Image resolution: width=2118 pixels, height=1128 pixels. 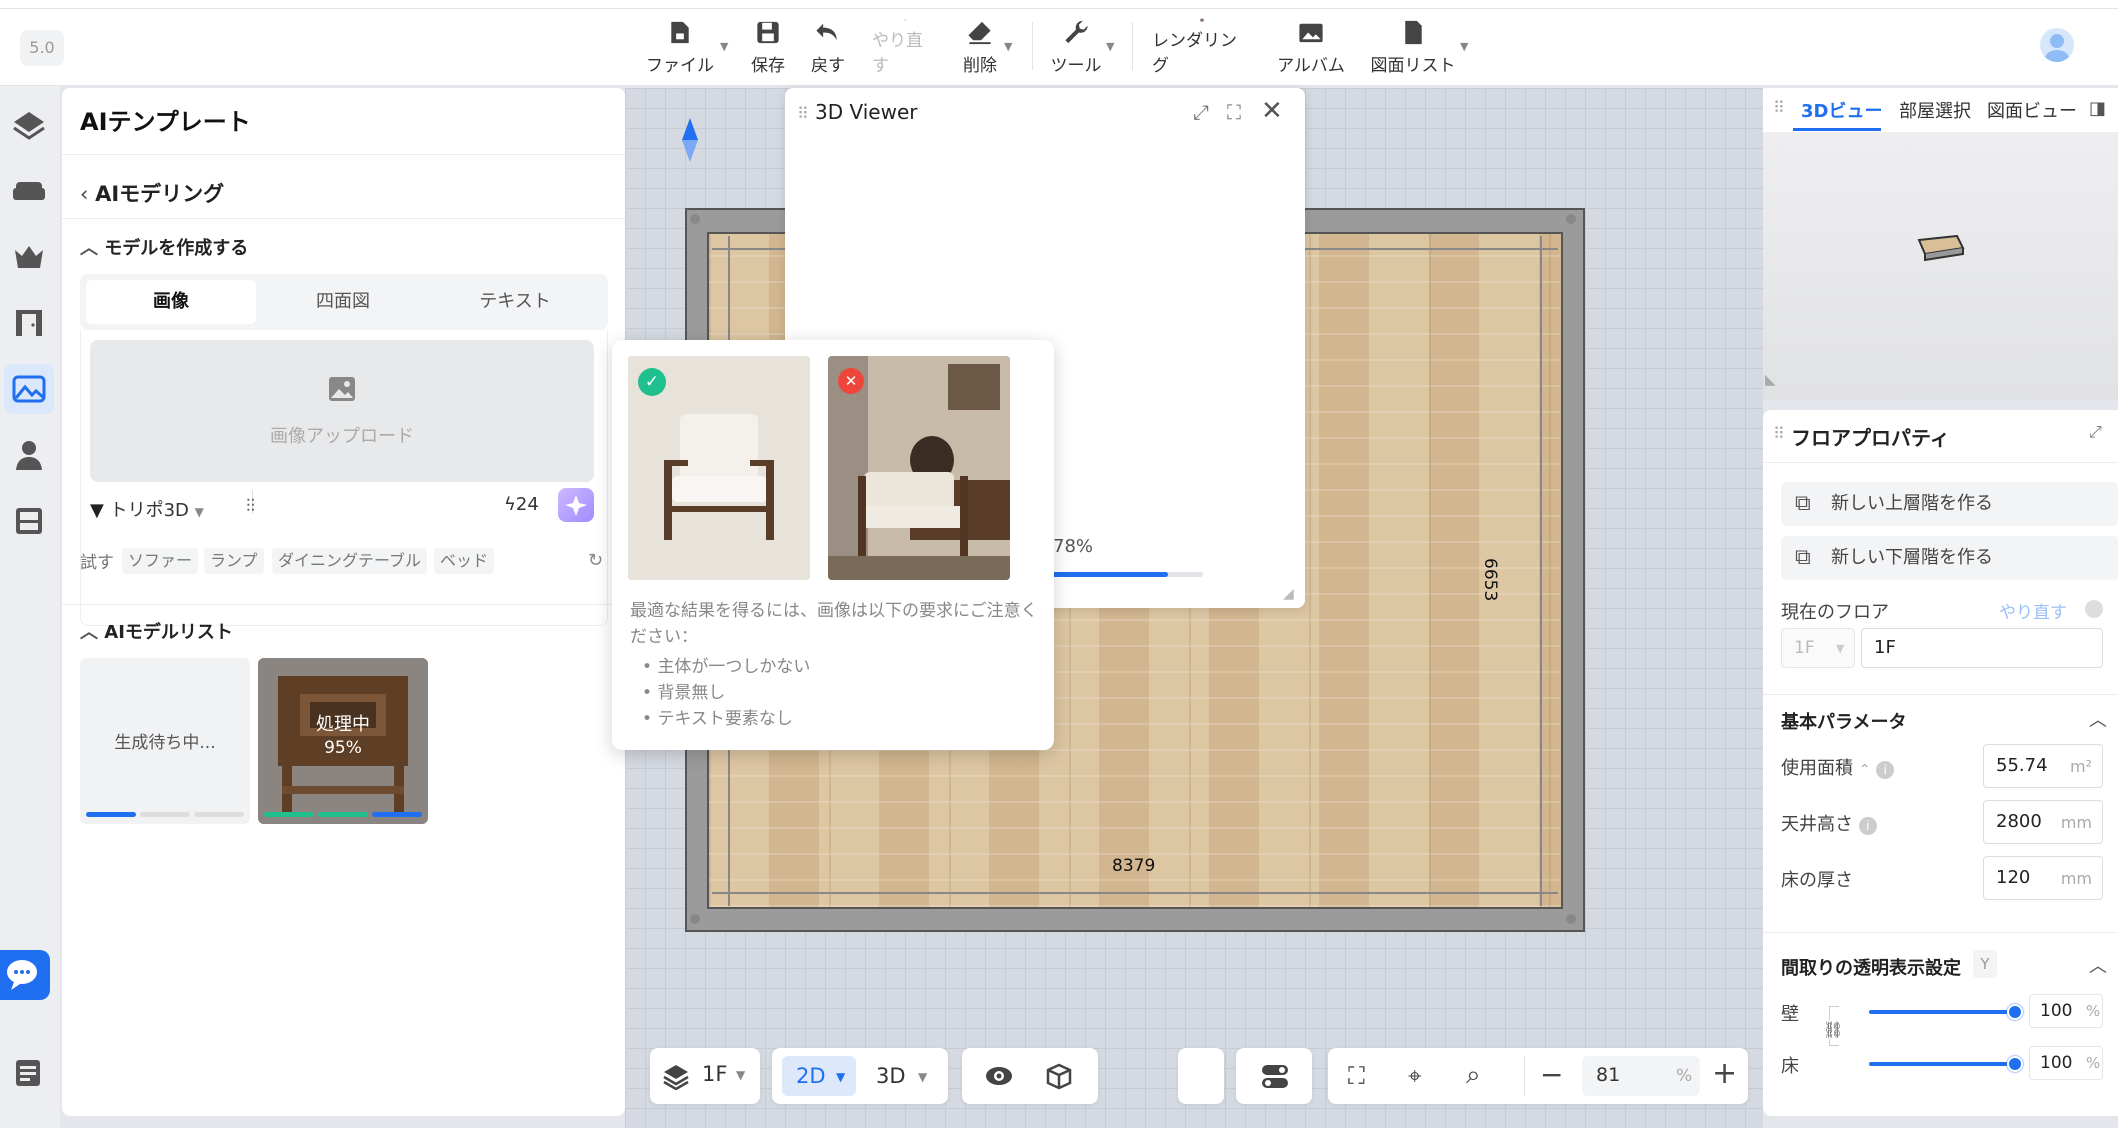 I want to click on try-chip-dining-table: ダイニングテーブル, so click(x=350, y=561).